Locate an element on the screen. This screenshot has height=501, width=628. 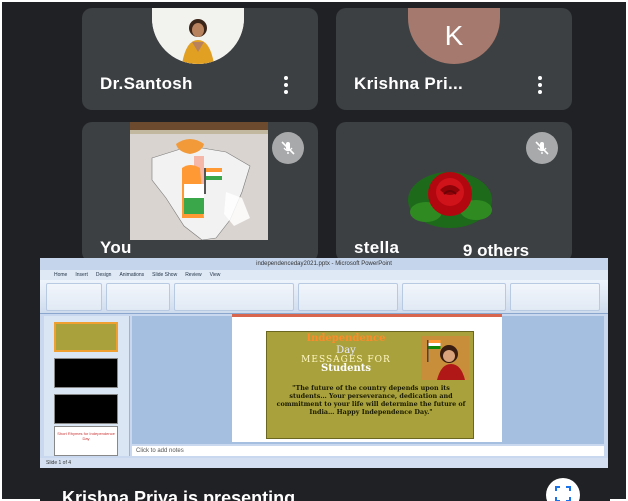
ribbon-group-font is located at coordinates (234, 297).